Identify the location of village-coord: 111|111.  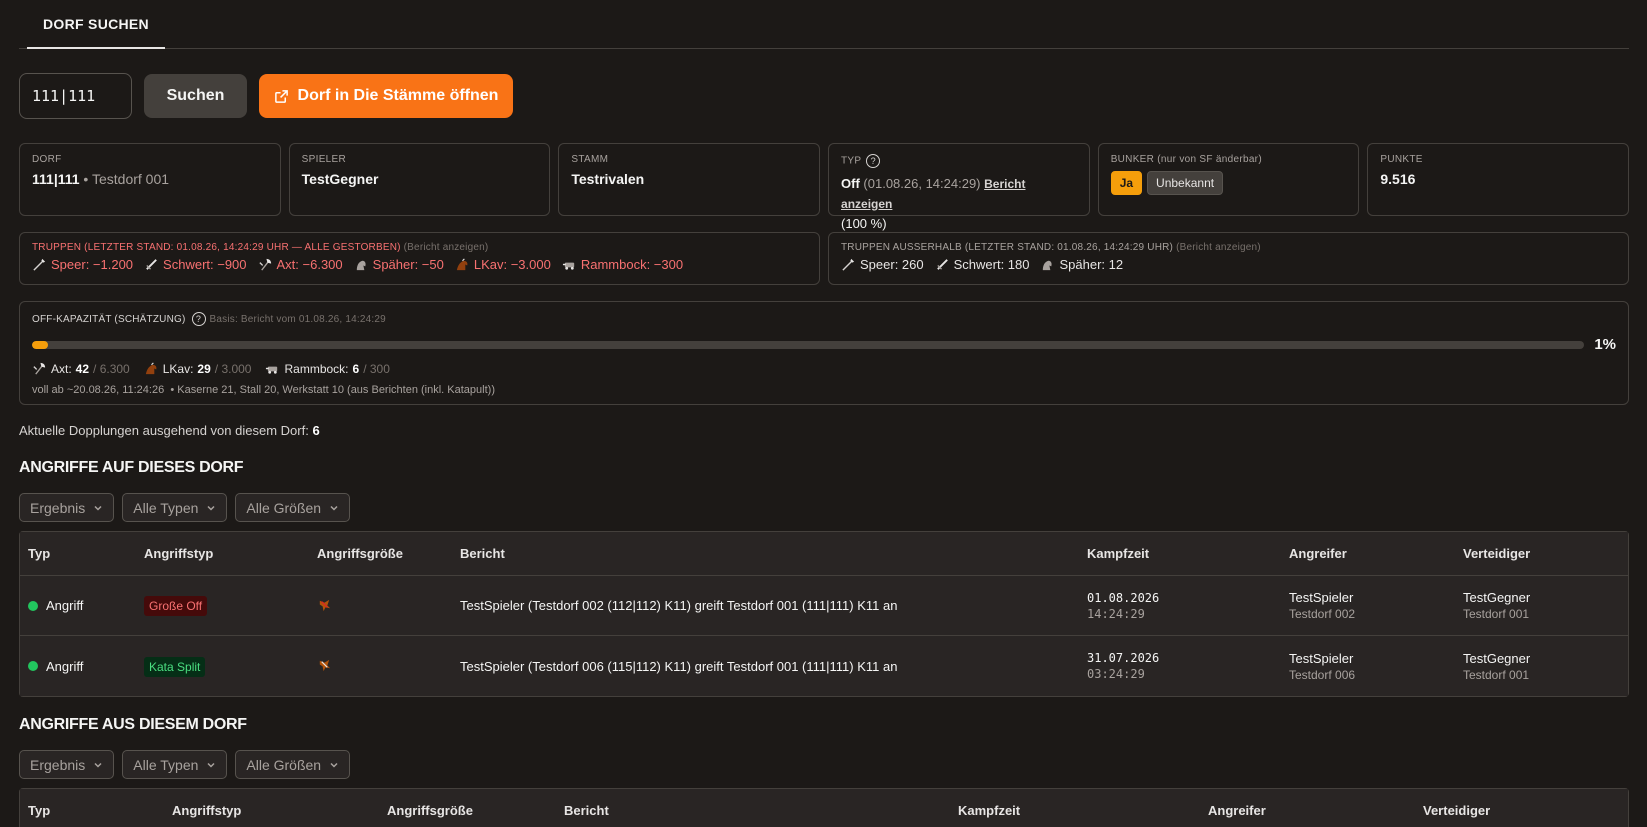
(56, 179).